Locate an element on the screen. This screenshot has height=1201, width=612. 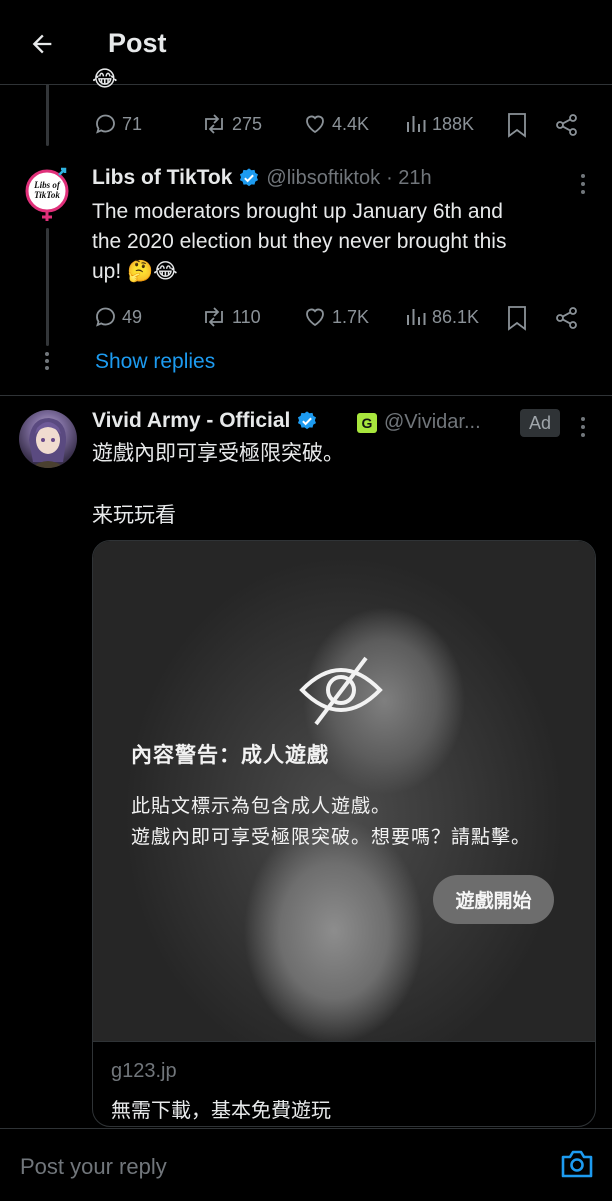
like-button: 1.7K is located at coordinates (335, 317).